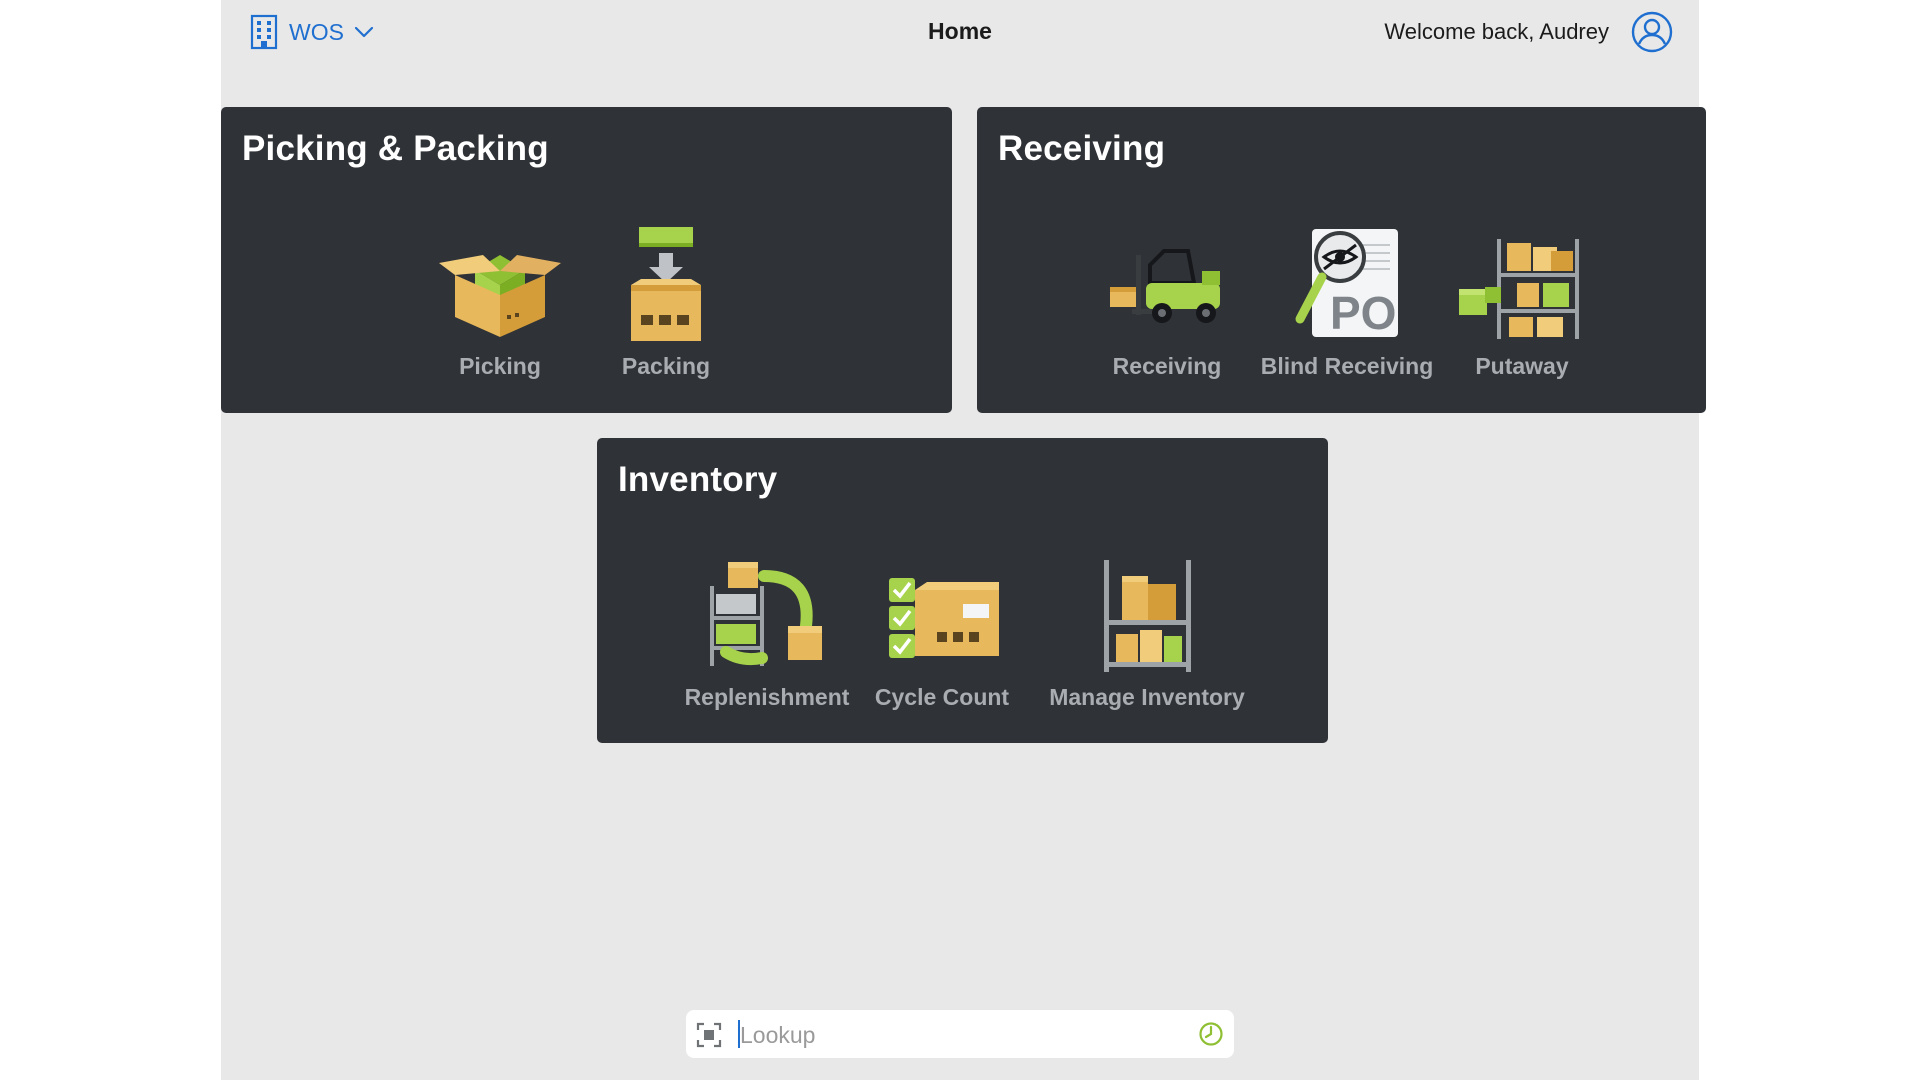 The width and height of the screenshot is (1920, 1080). I want to click on cycle-count-icon, so click(944, 618).